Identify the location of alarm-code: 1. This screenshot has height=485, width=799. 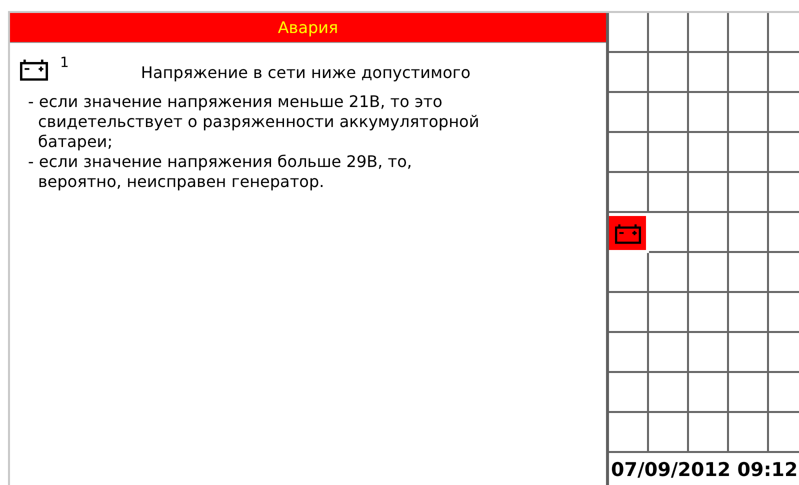
(64, 63).